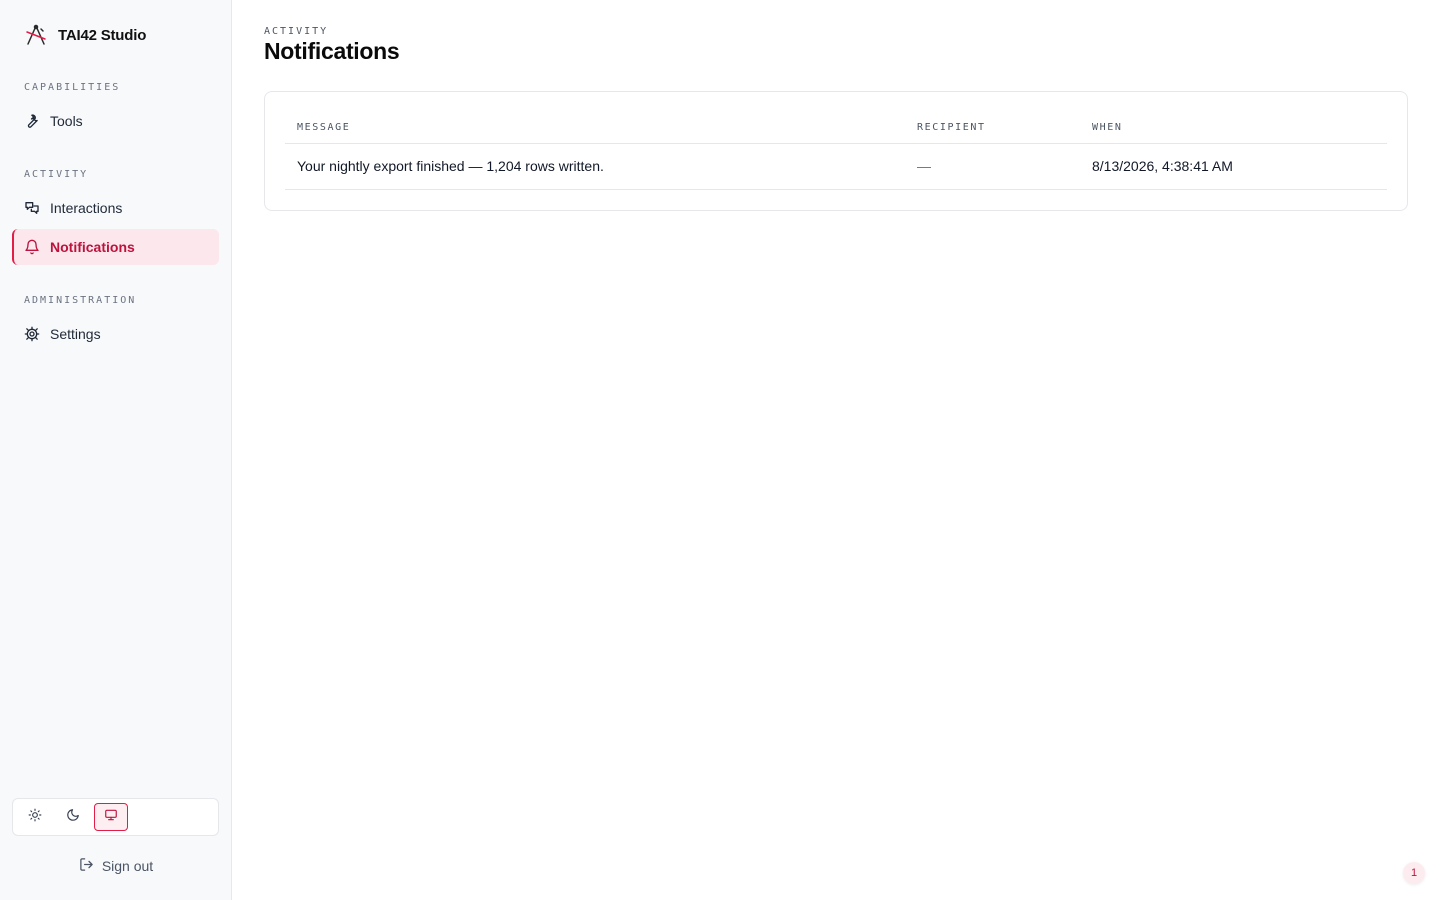  I want to click on theme-dark-button, so click(73, 817).